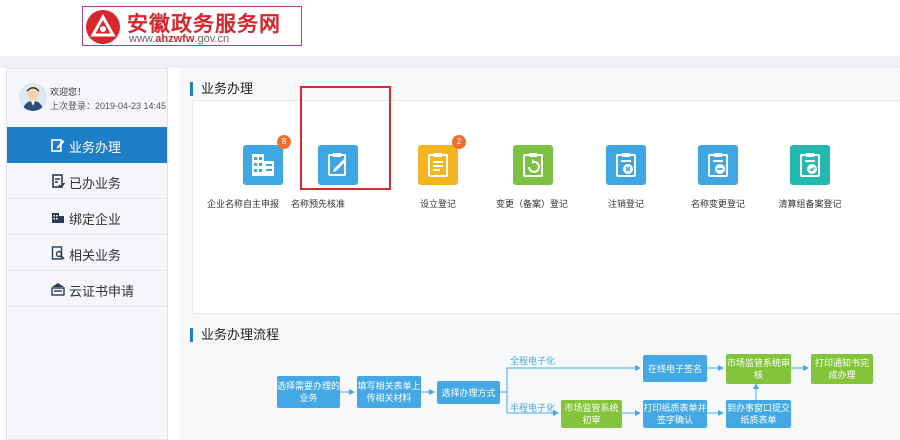  I want to click on sidebar-item-label: 绑定企业, so click(95, 219).